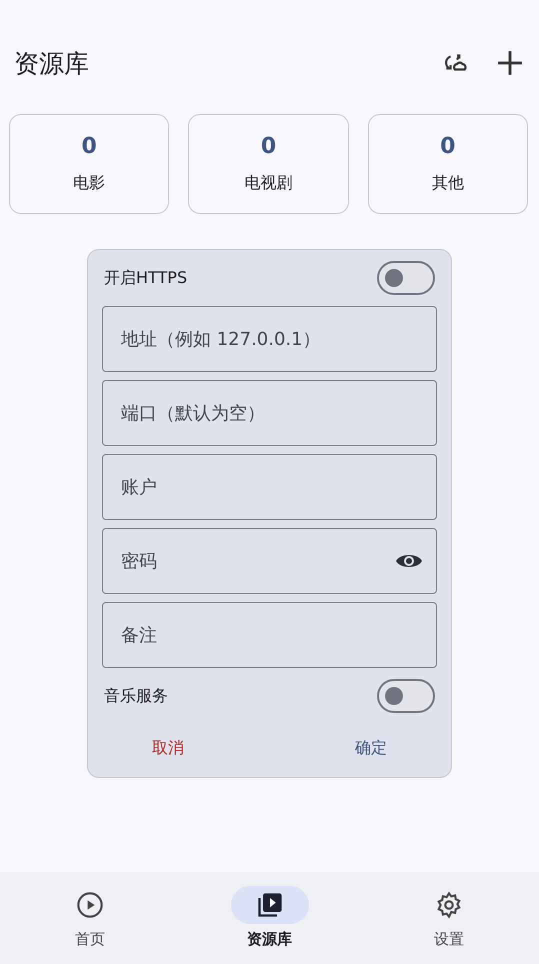  Describe the element at coordinates (448, 164) in the screenshot. I see `stat-card: 0 其他` at that location.